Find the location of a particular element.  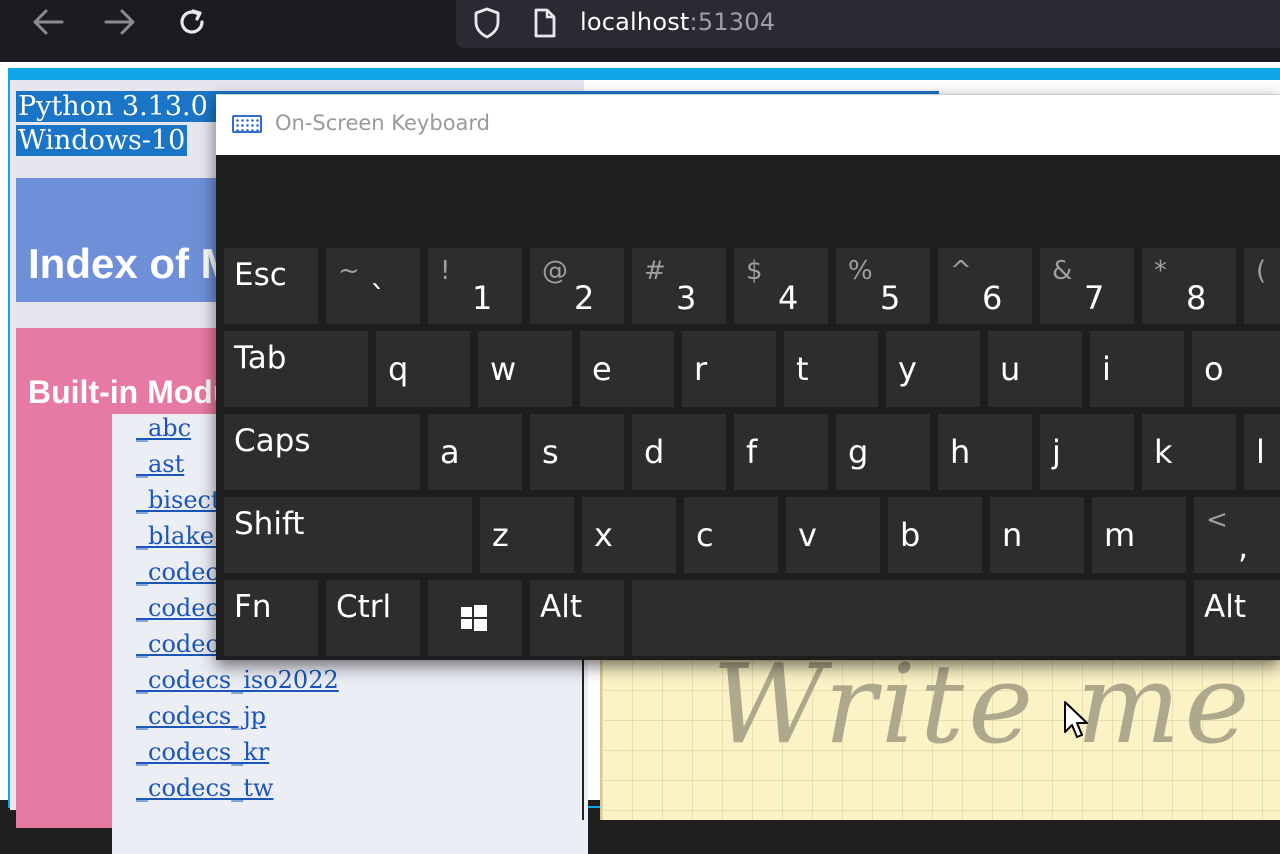

key-k-label: k is located at coordinates (1163, 452).